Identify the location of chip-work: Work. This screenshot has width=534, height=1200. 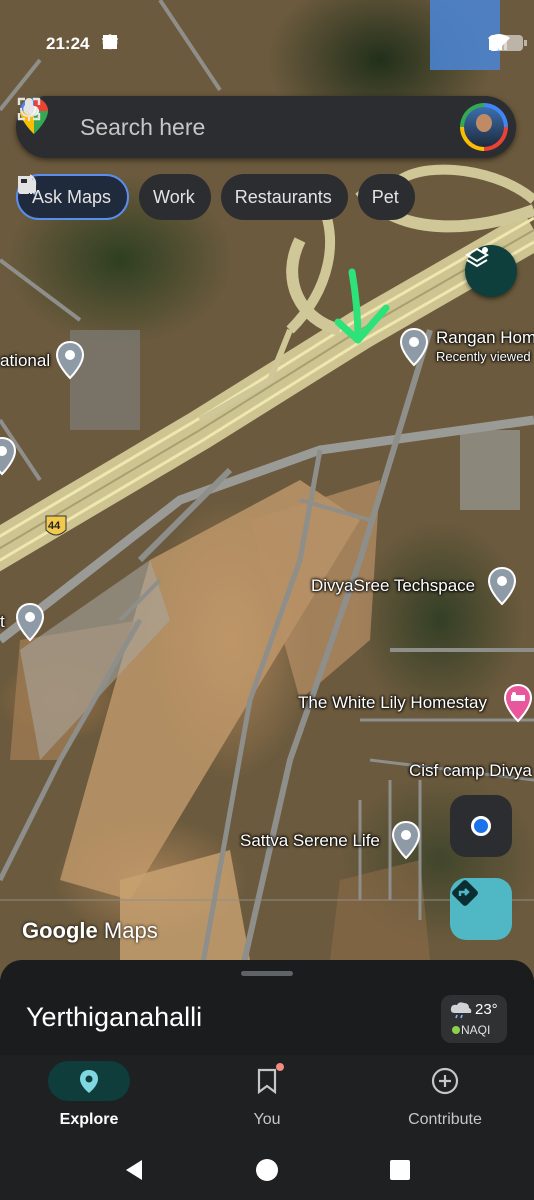
(114, 197).